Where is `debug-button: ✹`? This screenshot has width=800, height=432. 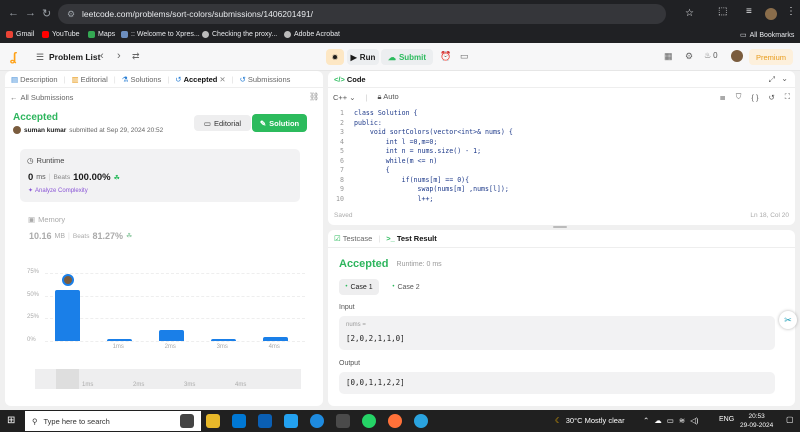 debug-button: ✹ is located at coordinates (335, 57).